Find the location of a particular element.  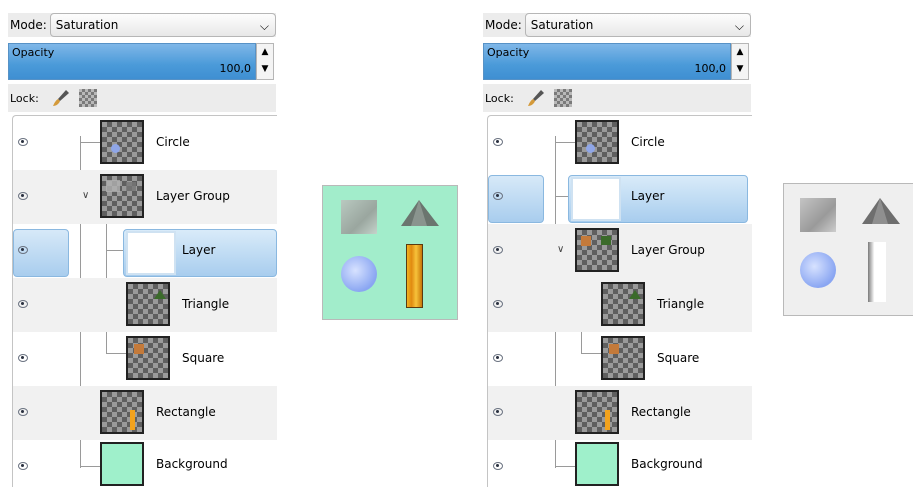

layer-name: Square is located at coordinates (203, 358).